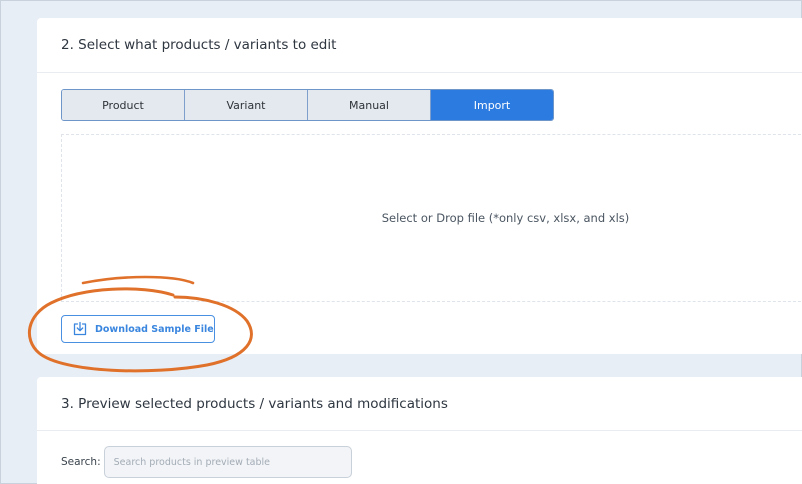 The image size is (802, 484). What do you see at coordinates (81, 462) in the screenshot?
I see `search-label: Search:` at bounding box center [81, 462].